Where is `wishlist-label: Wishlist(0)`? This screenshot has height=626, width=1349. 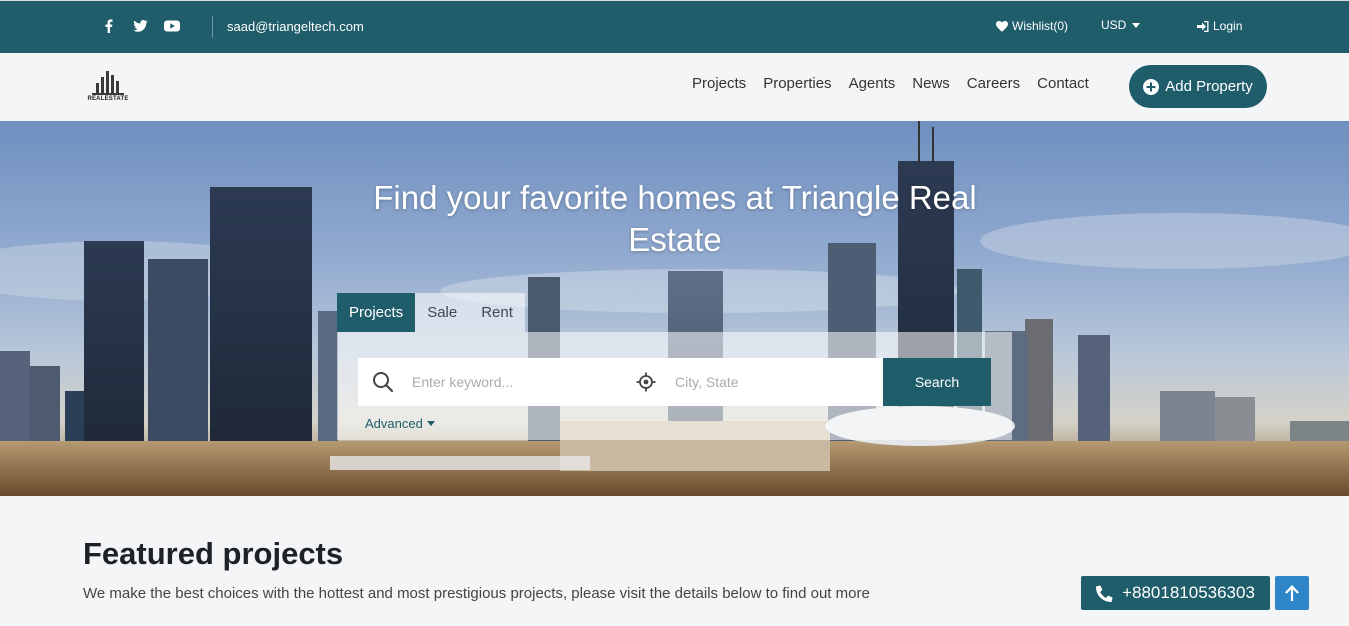
wishlist-label: Wishlist(0) is located at coordinates (1040, 26).